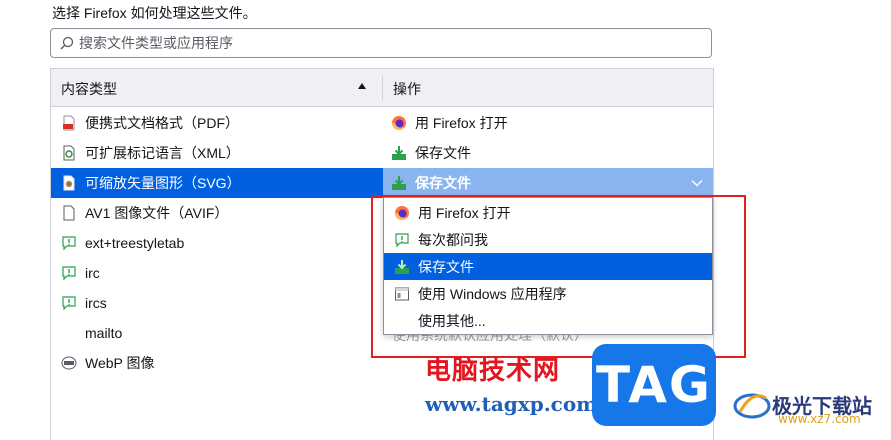  What do you see at coordinates (120, 363) in the screenshot?
I see `content-type-label: WebP 图像` at bounding box center [120, 363].